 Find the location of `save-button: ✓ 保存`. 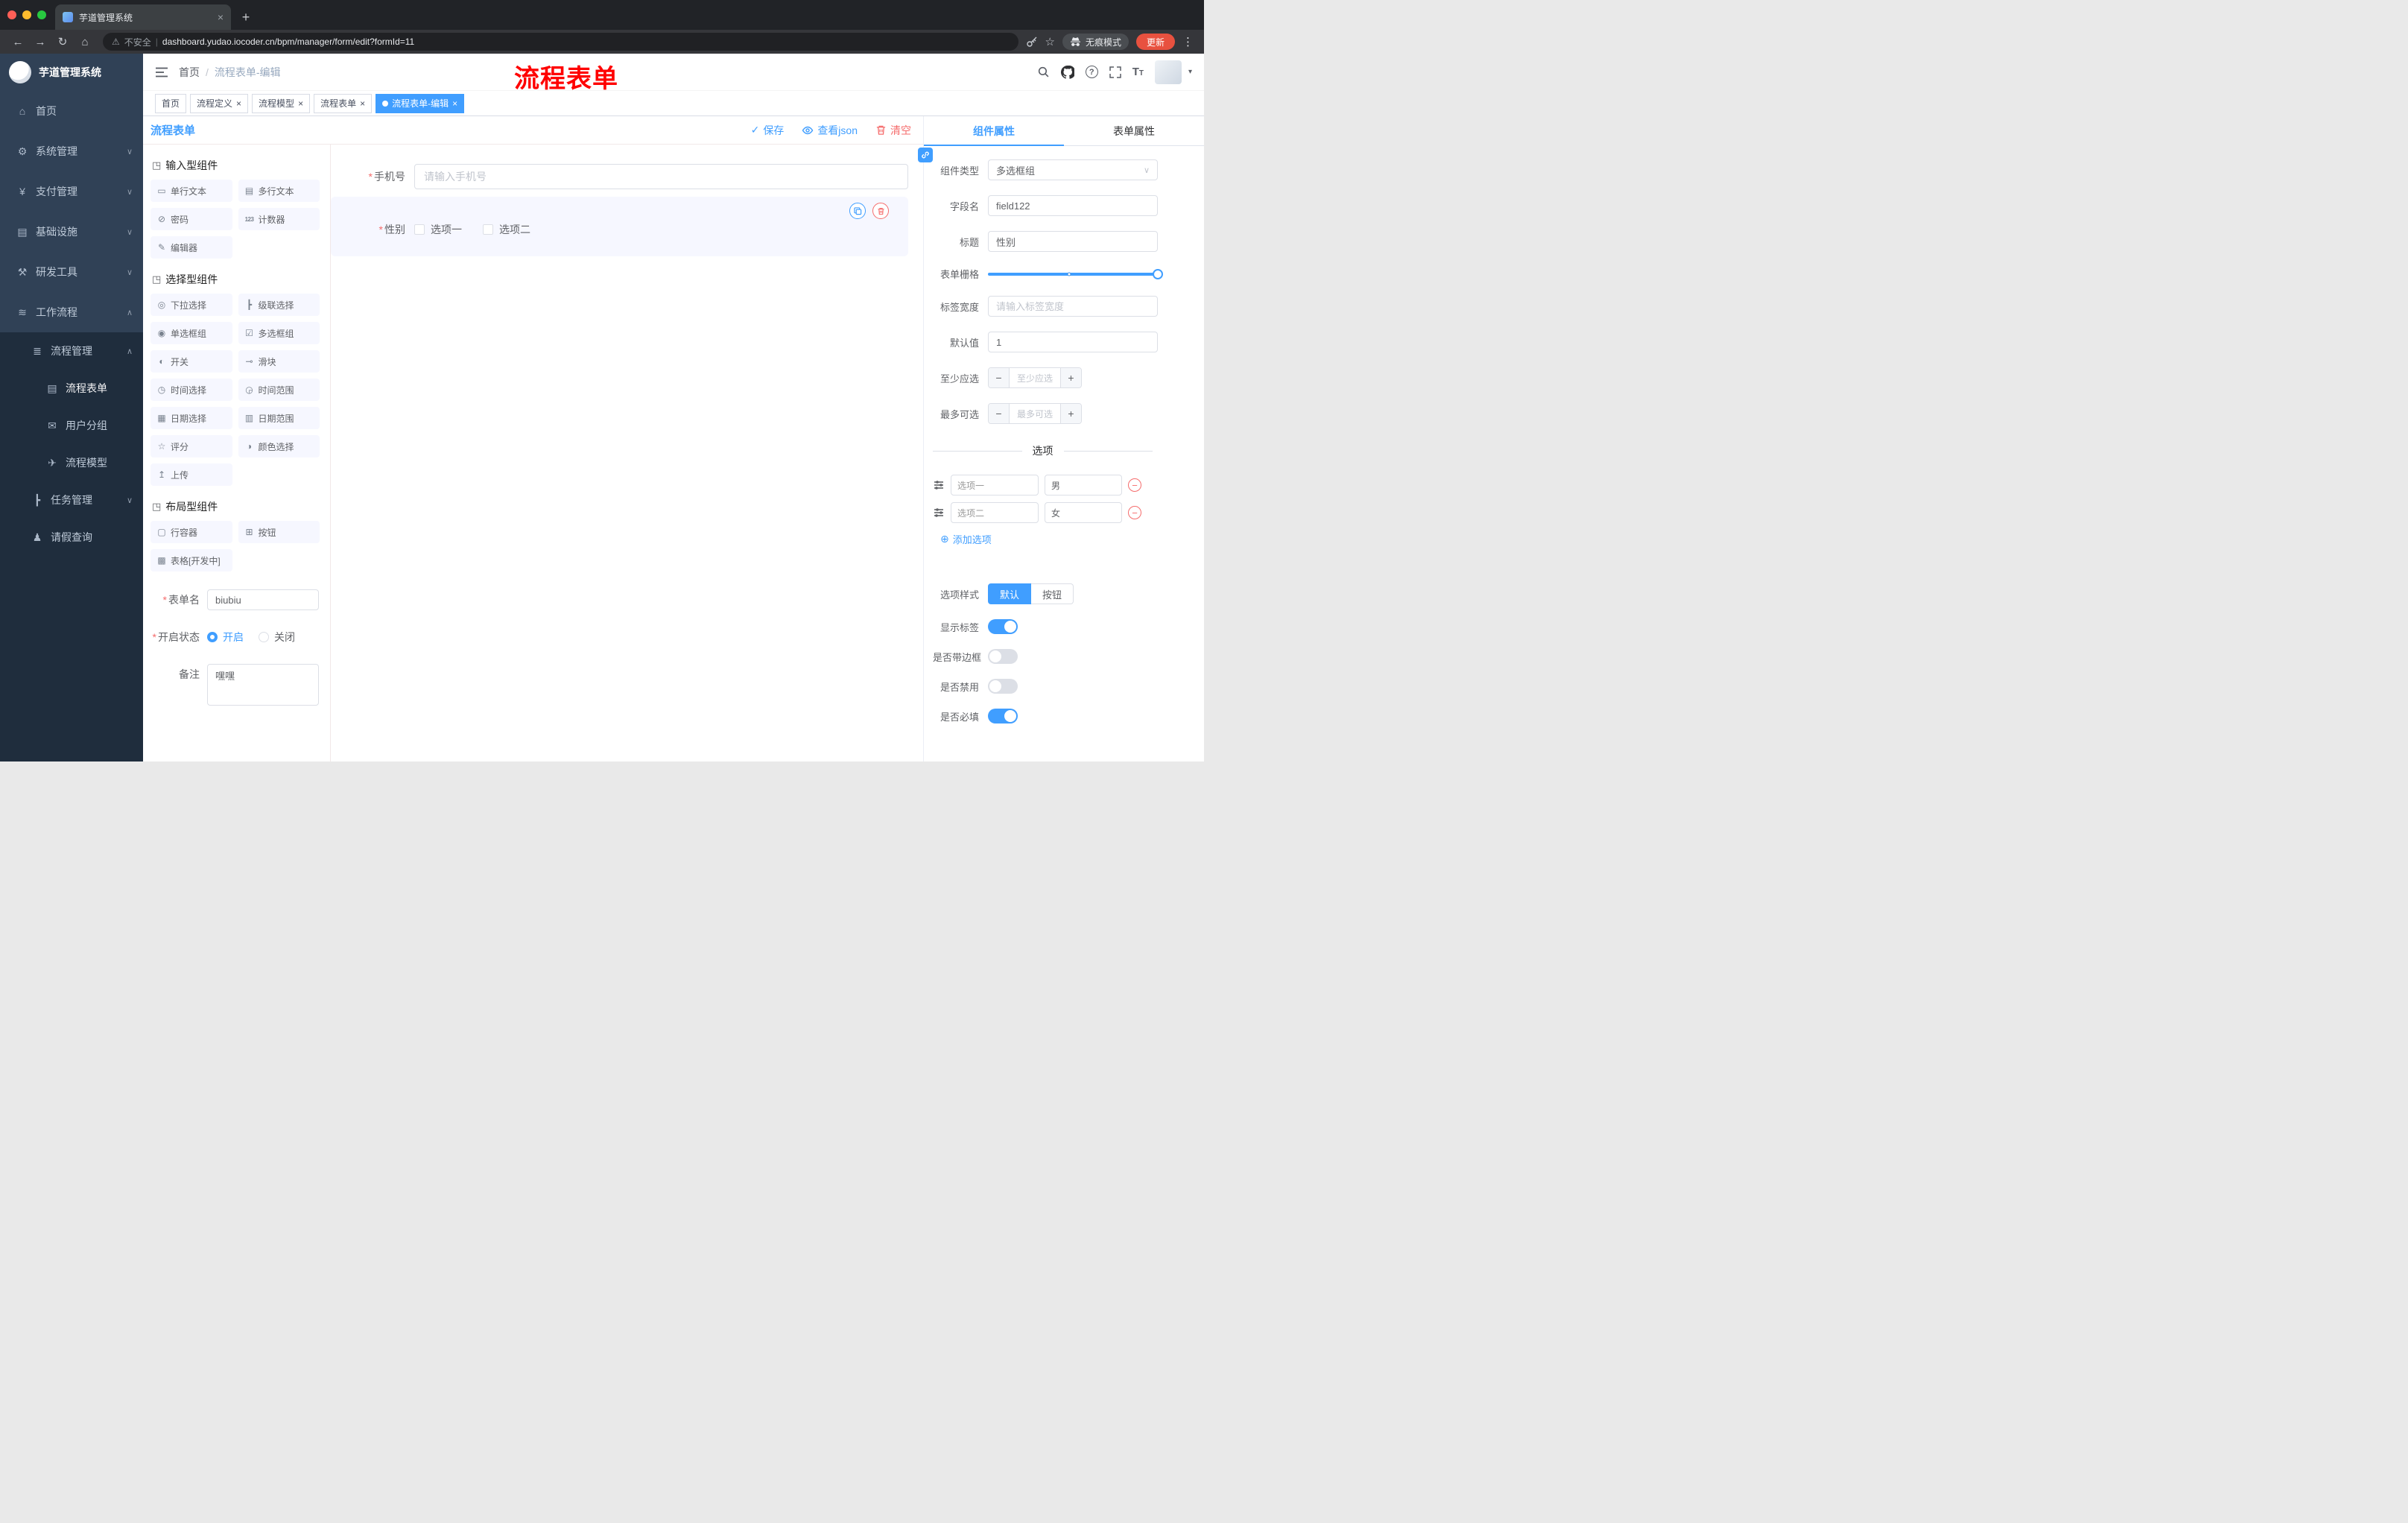

save-button: ✓ 保存 is located at coordinates (768, 131).